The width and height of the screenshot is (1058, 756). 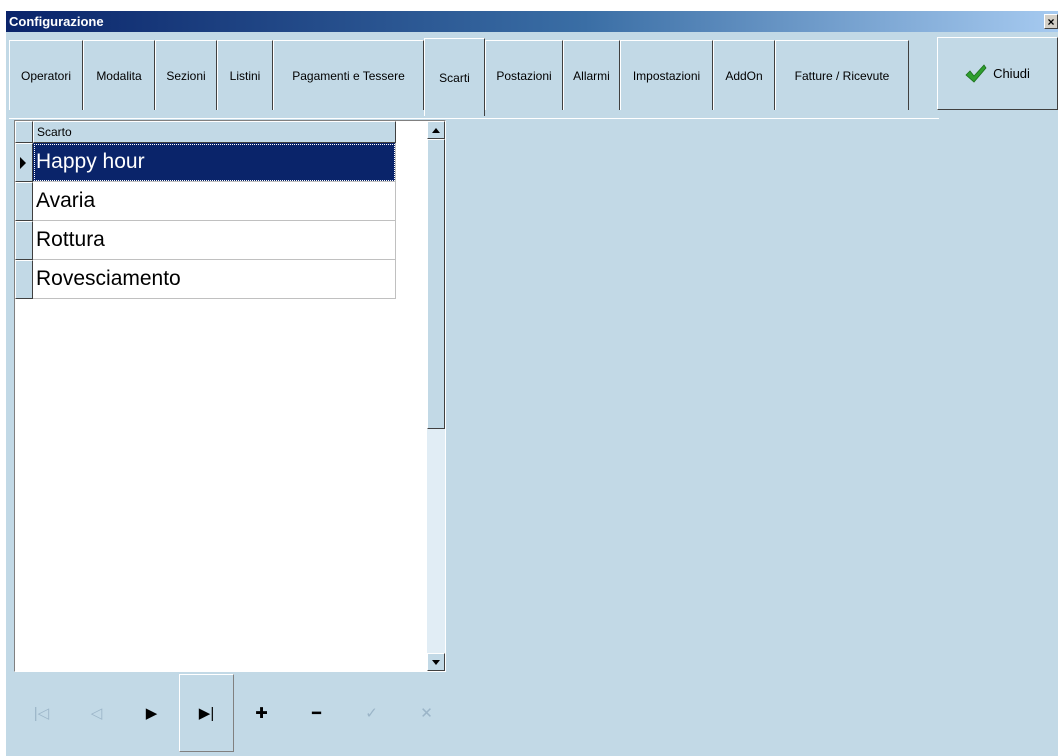 I want to click on column-header-scarto: Scarto, so click(x=214, y=132).